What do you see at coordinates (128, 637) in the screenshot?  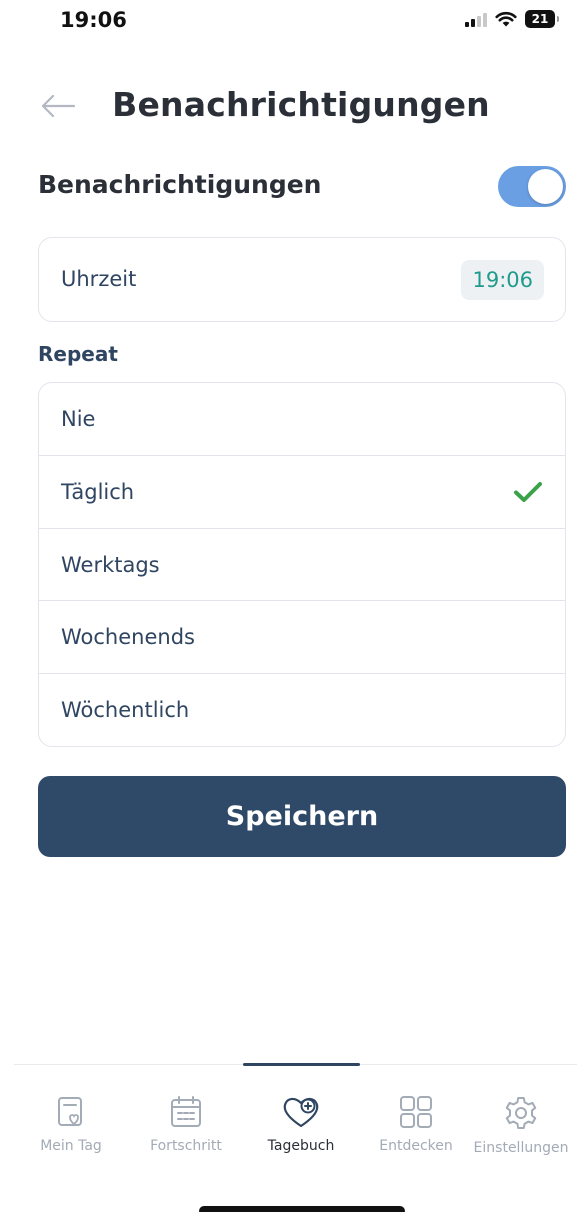 I see `repeat-option-label: Wochenends` at bounding box center [128, 637].